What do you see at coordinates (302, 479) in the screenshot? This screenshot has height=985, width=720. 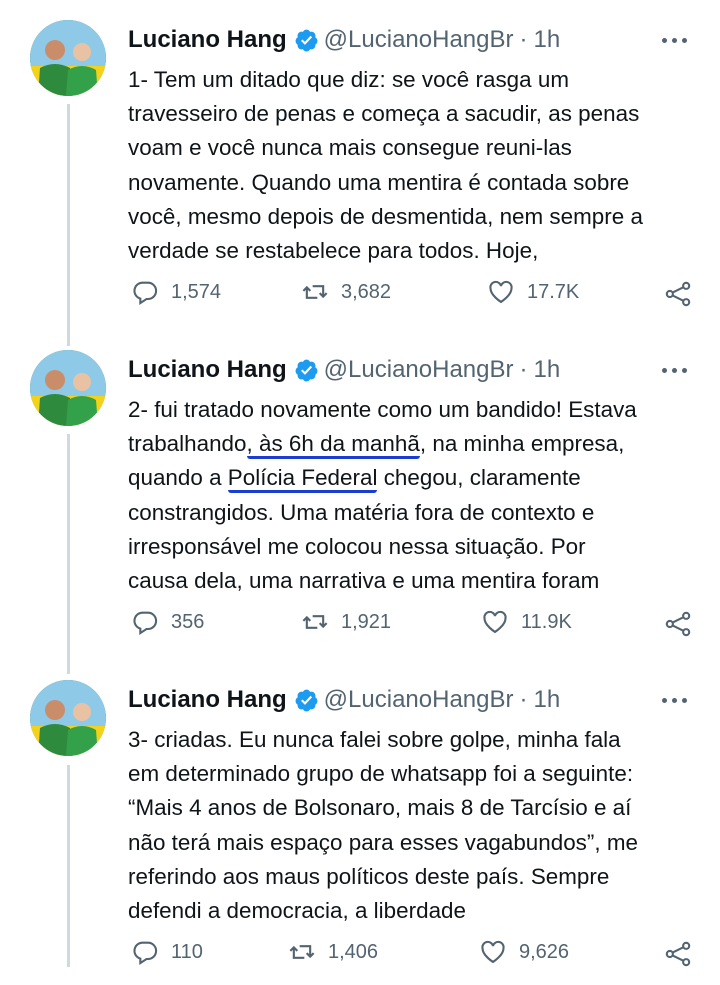 I see `underlined-text: Polícia Federal` at bounding box center [302, 479].